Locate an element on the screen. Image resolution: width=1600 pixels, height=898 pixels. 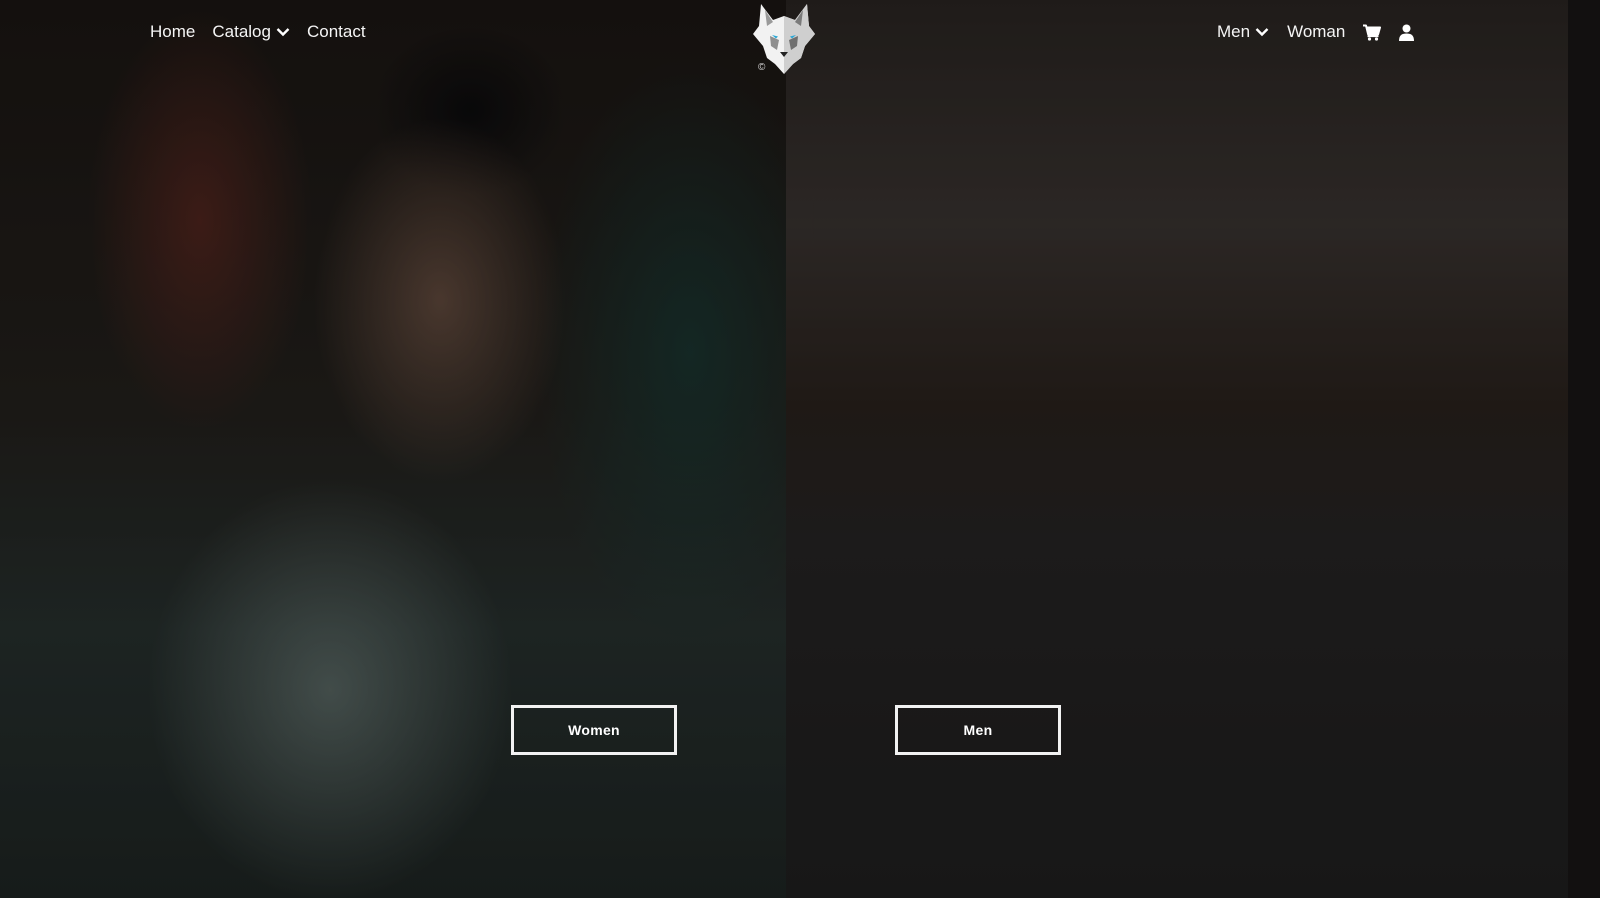
nav-contact-link: Contact is located at coordinates (336, 32).